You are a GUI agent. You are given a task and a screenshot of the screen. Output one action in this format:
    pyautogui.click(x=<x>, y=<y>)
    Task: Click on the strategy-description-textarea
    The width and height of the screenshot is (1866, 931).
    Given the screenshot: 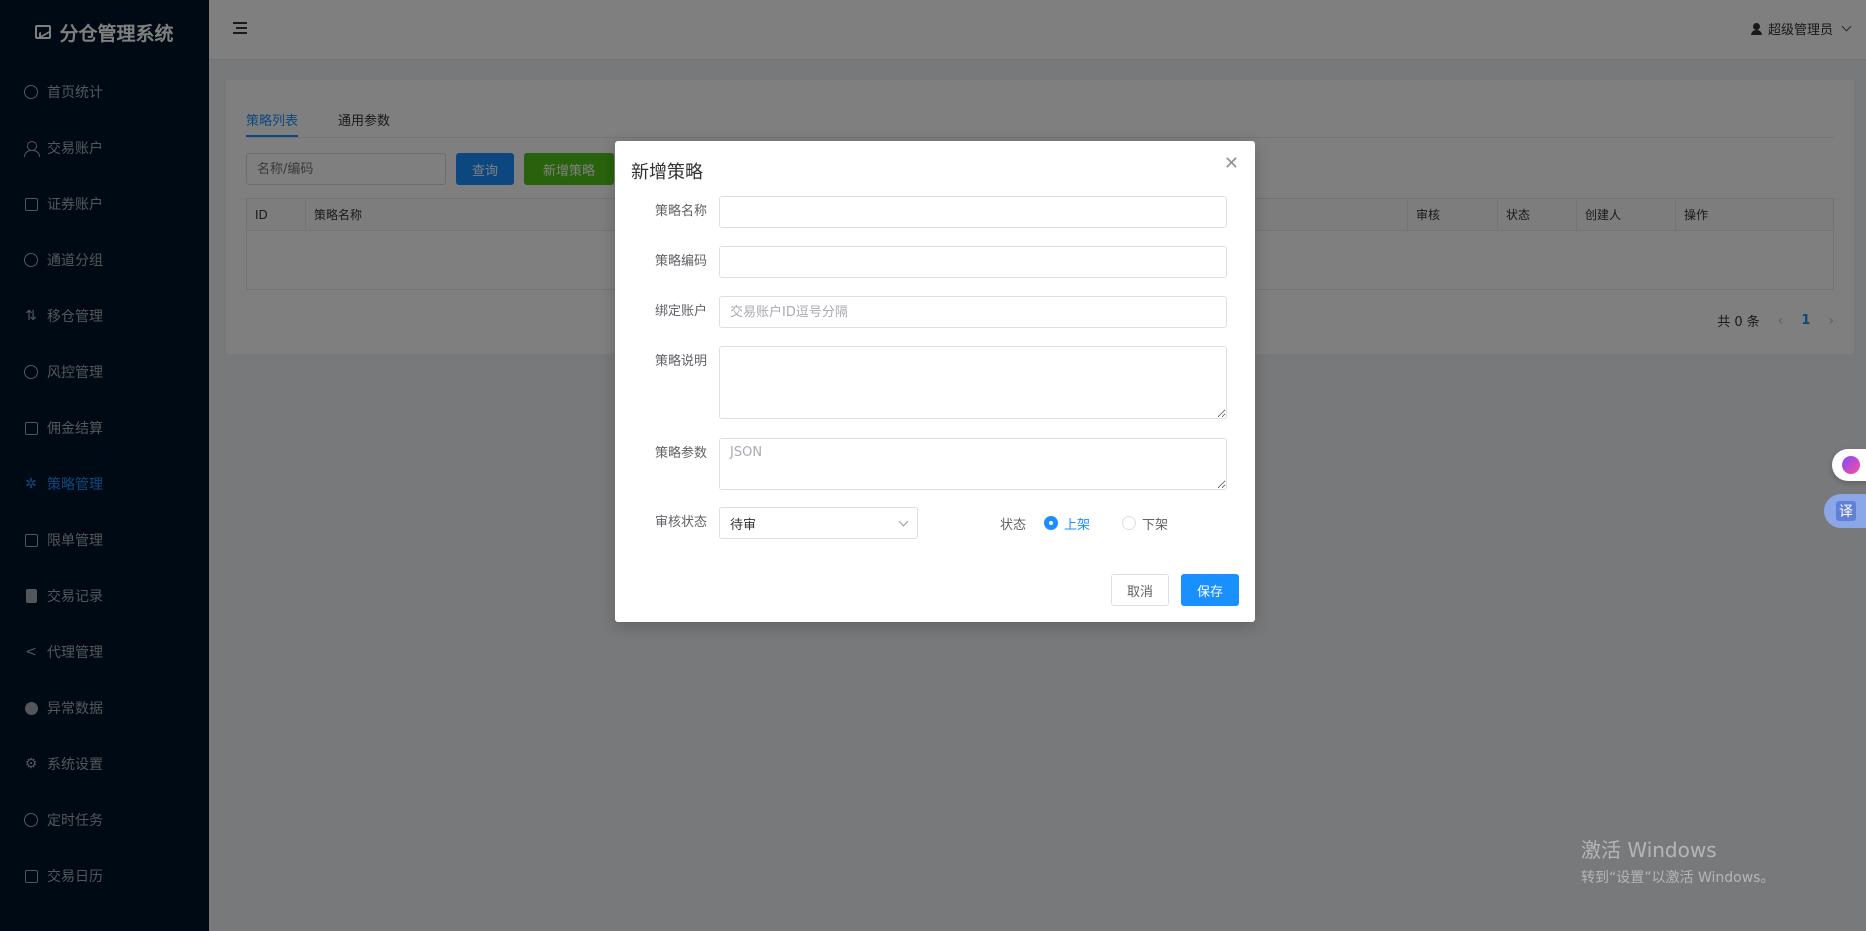 What is the action you would take?
    pyautogui.click(x=973, y=382)
    